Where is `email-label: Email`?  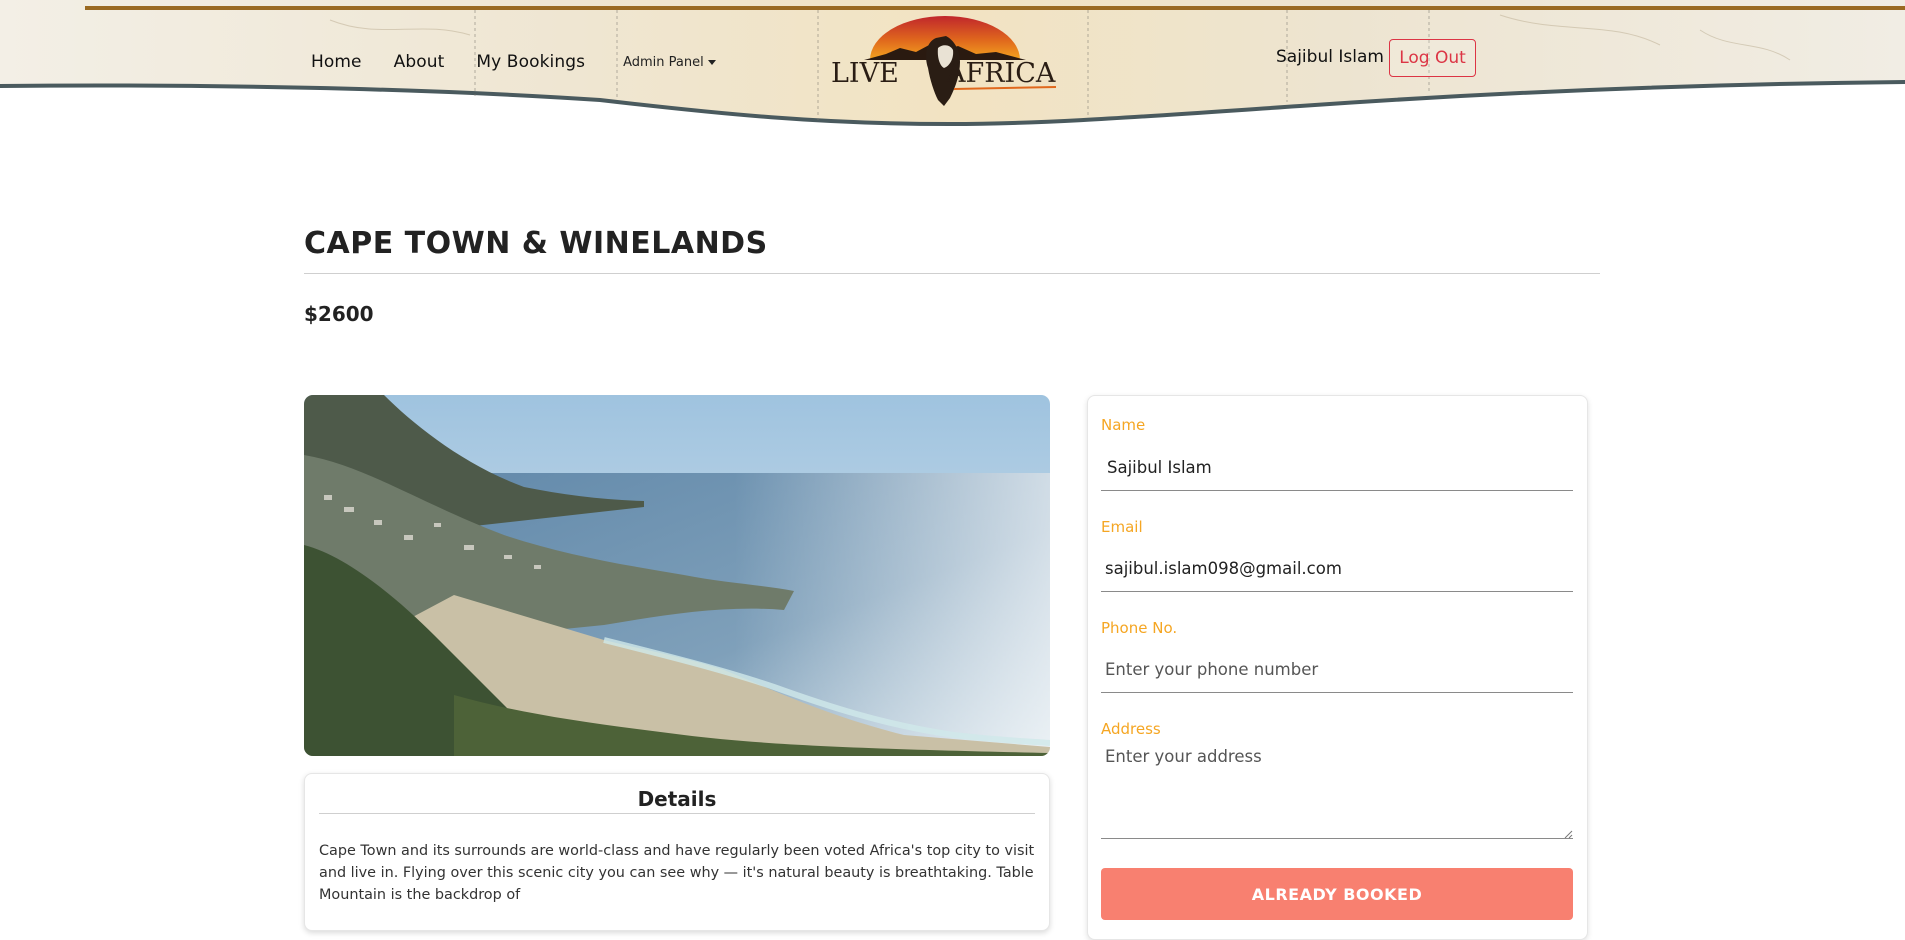 email-label: Email is located at coordinates (1122, 527).